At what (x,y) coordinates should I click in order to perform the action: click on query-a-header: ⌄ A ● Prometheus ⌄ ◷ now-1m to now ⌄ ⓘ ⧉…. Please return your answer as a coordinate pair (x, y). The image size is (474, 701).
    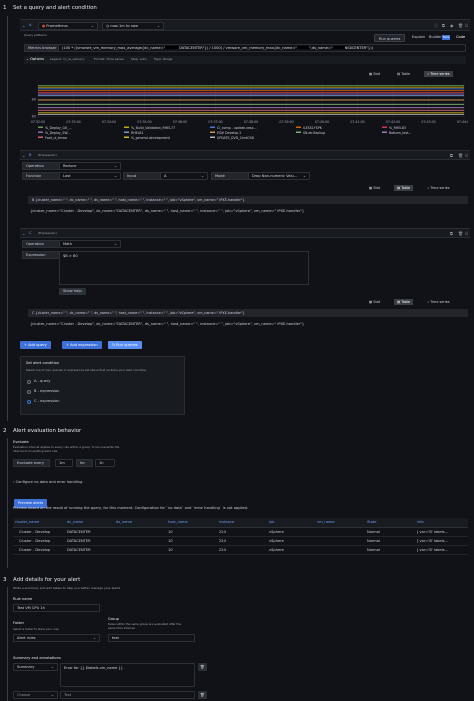
    Looking at the image, I should click on (245, 25).